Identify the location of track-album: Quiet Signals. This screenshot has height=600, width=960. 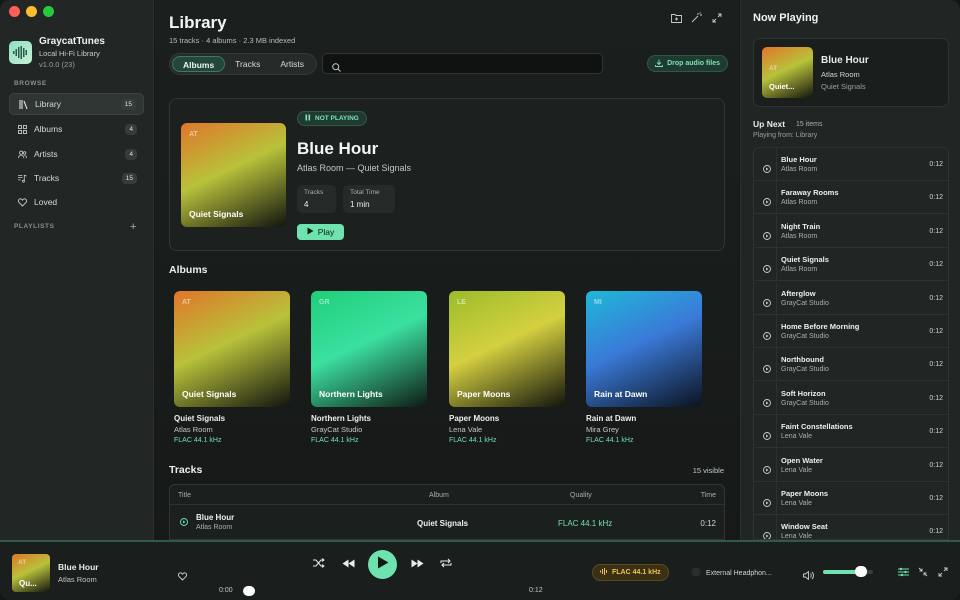
(443, 523).